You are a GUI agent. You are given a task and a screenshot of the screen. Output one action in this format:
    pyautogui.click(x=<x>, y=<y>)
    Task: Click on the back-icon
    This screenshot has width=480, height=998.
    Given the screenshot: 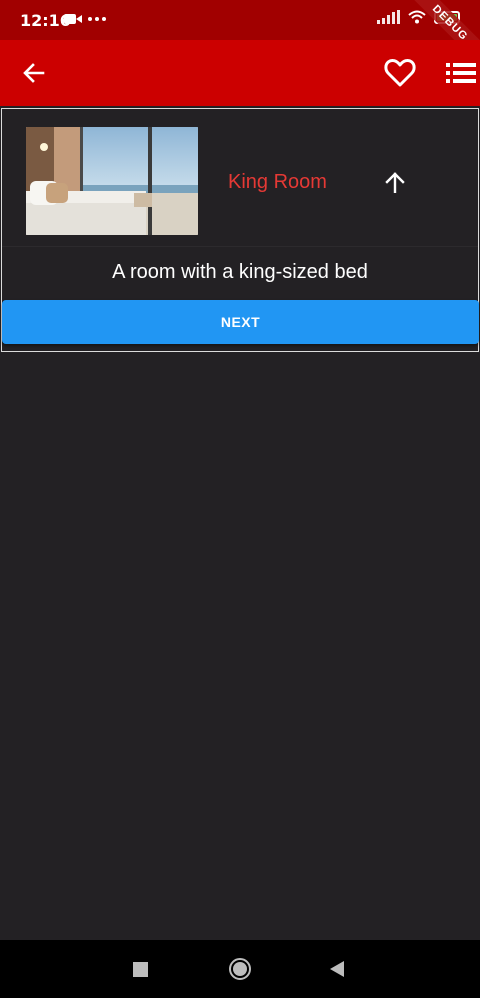 What is the action you would take?
    pyautogui.click(x=337, y=969)
    